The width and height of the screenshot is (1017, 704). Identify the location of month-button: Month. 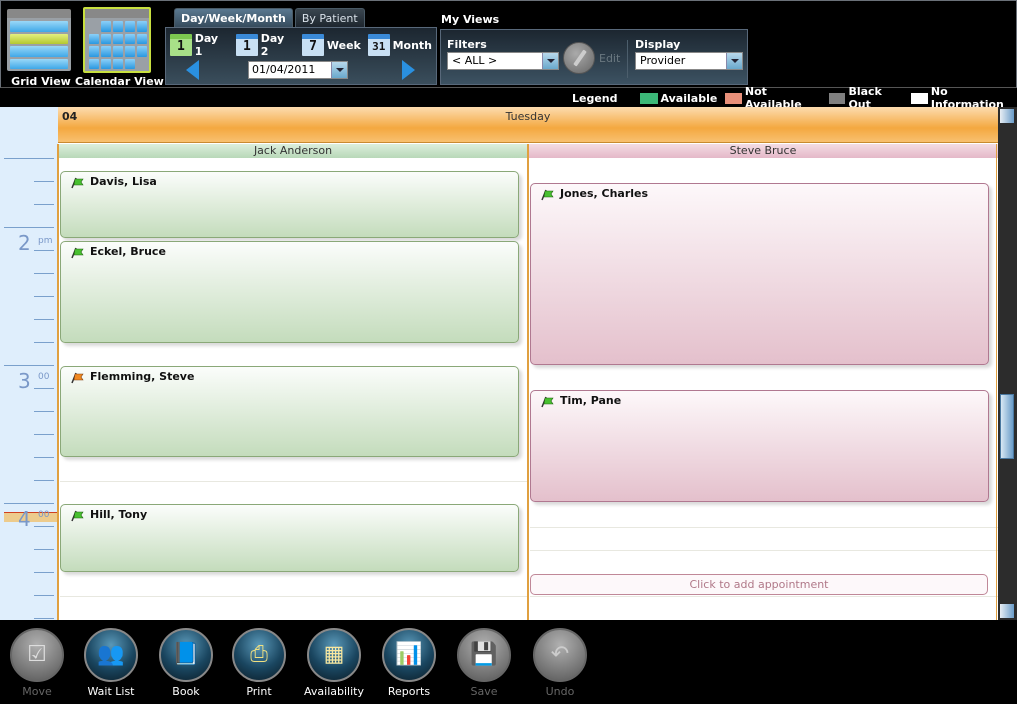
(412, 45).